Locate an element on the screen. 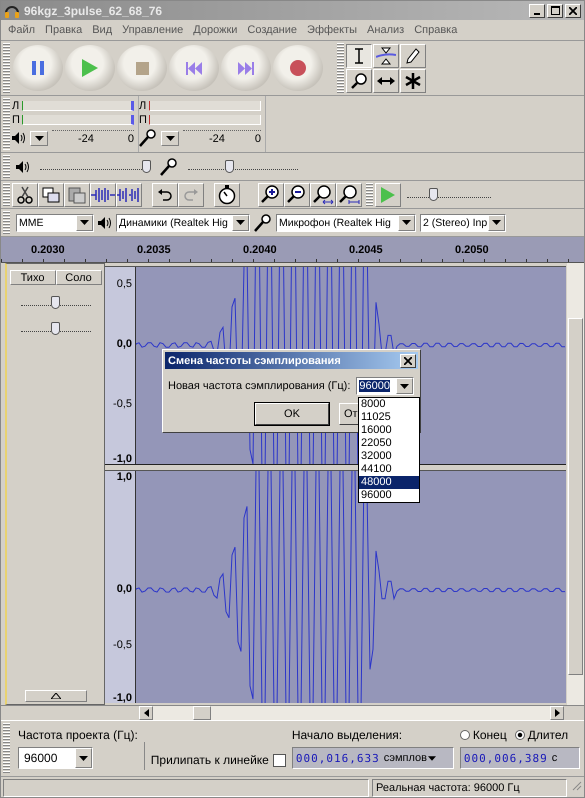 This screenshot has height=798, width=585. radio-option: Конец is located at coordinates (483, 735).